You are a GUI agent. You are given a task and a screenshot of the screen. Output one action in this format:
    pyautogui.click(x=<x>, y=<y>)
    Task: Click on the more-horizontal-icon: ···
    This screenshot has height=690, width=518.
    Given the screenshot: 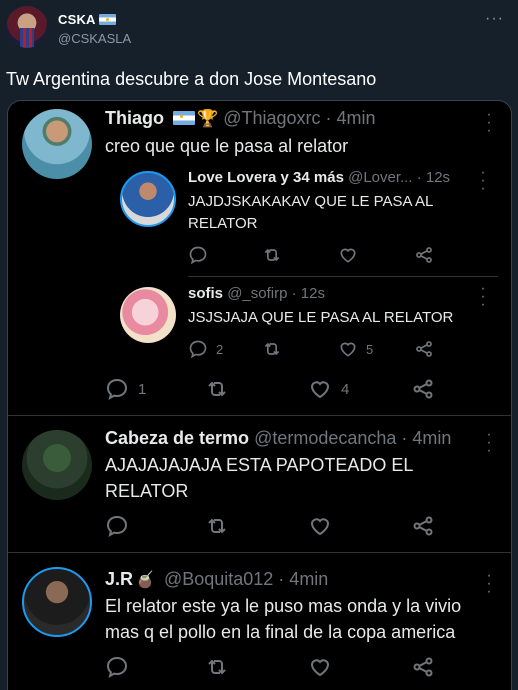 What is the action you would take?
    pyautogui.click(x=494, y=19)
    